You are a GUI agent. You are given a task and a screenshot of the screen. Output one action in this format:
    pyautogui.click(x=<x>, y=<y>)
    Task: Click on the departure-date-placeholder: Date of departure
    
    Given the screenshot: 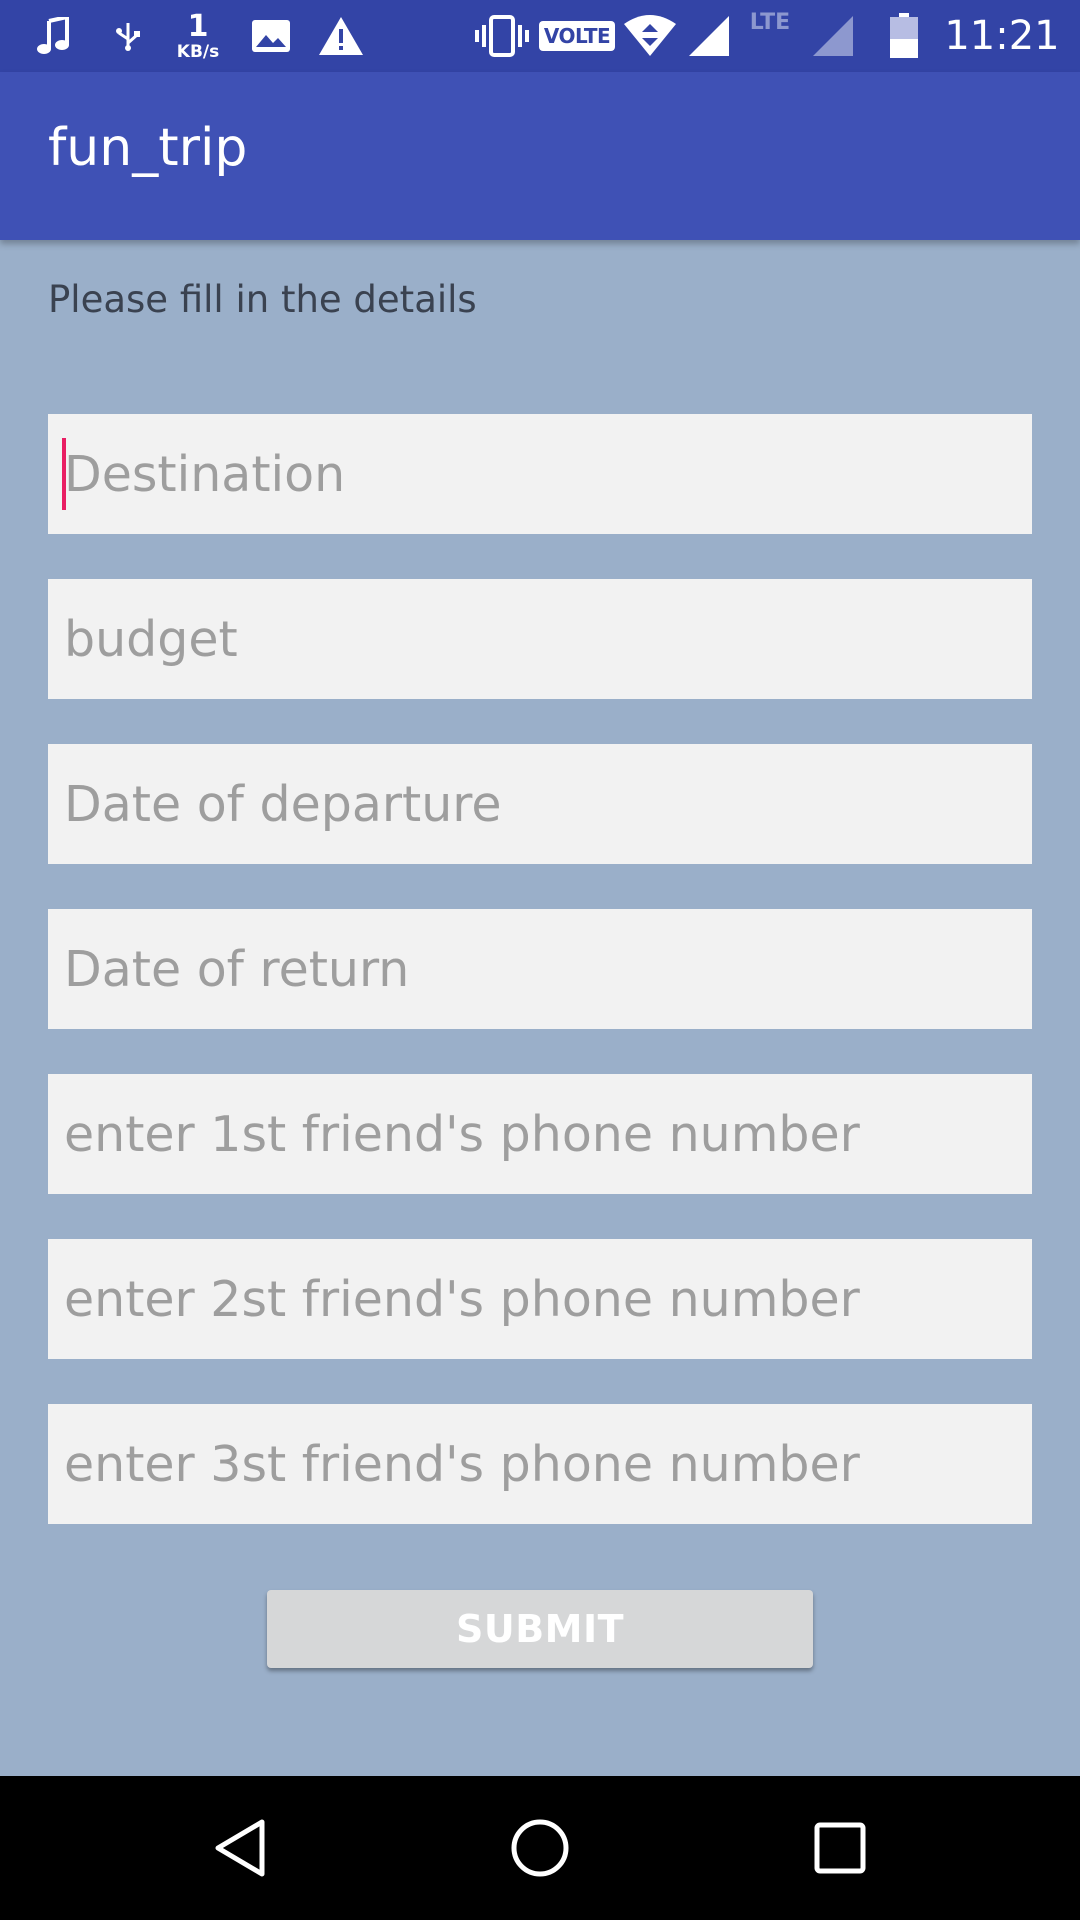 What is the action you would take?
    pyautogui.click(x=283, y=804)
    